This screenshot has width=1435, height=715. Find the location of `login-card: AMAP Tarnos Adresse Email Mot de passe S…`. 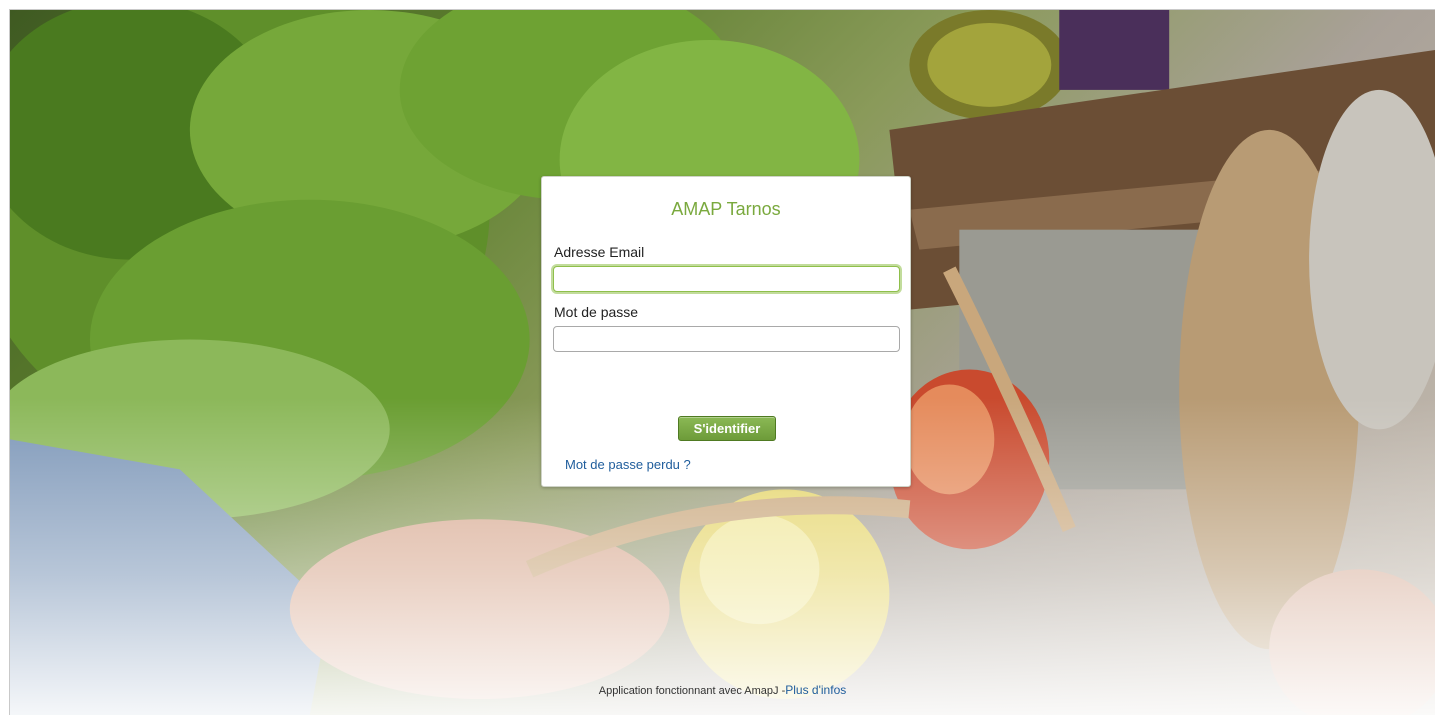

login-card: AMAP Tarnos Adresse Email Mot de passe S… is located at coordinates (726, 331).